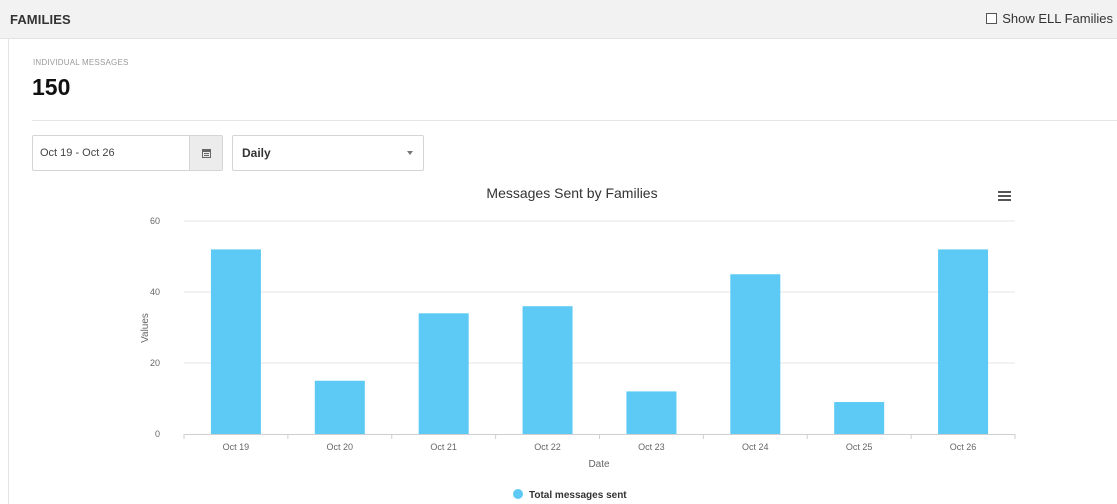 This screenshot has height=504, width=1117. What do you see at coordinates (155, 221) in the screenshot?
I see `y-tick-label: 60` at bounding box center [155, 221].